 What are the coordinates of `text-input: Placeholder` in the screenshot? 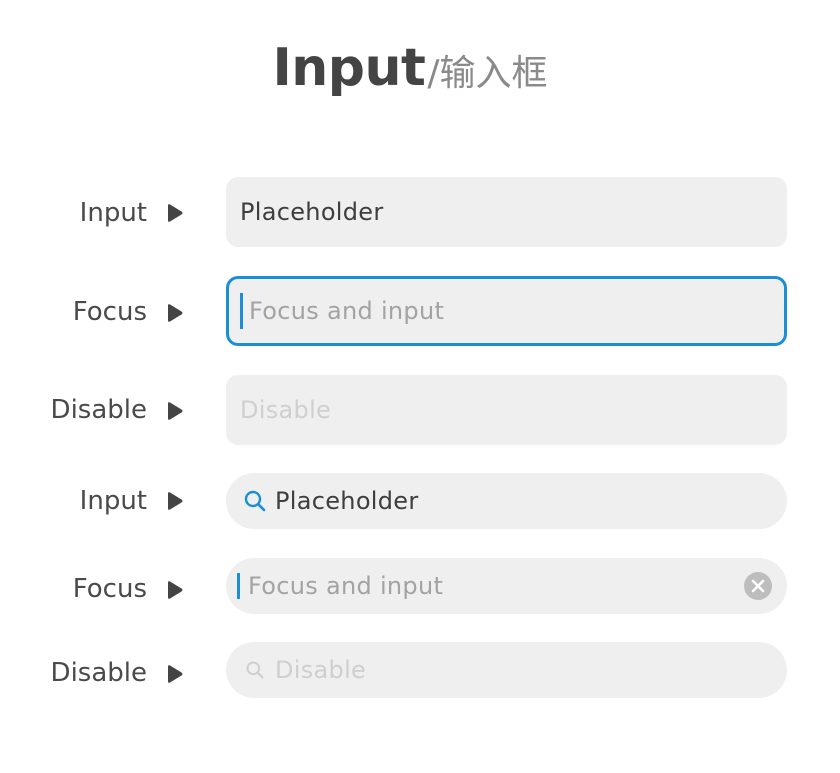 It's located at (506, 212).